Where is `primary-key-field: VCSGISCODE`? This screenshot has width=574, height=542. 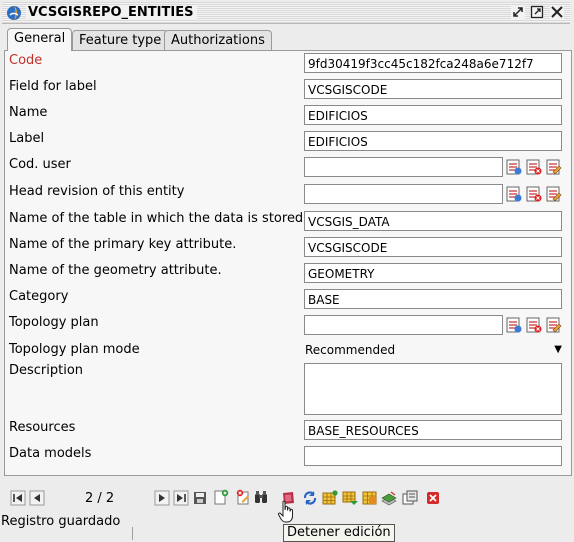
primary-key-field: VCSGISCODE is located at coordinates (433, 247).